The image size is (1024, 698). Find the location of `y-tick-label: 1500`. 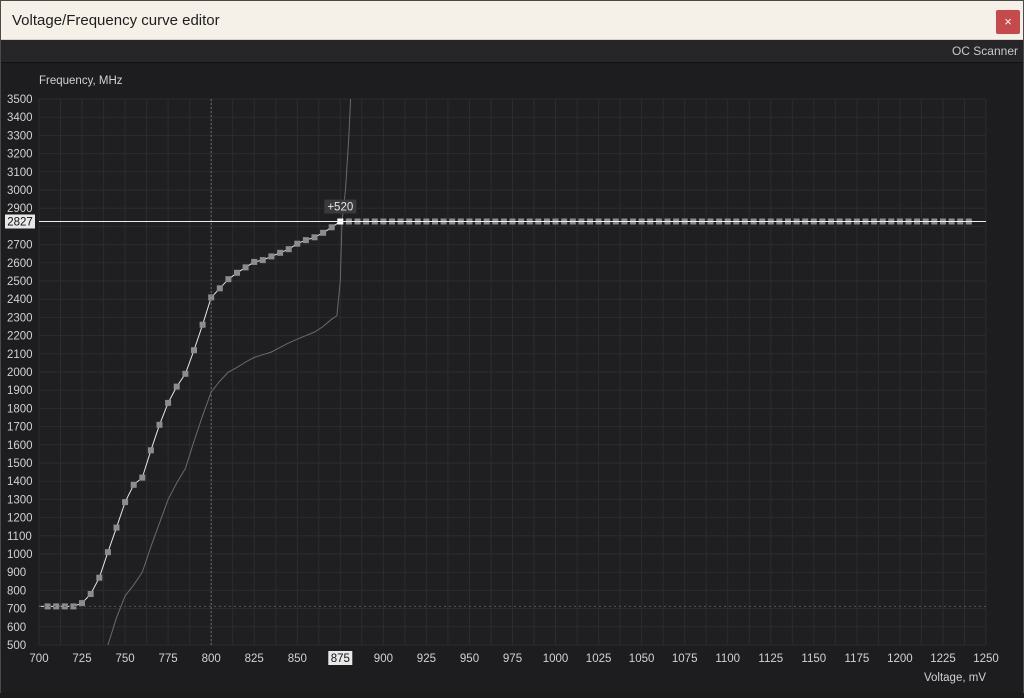

y-tick-label: 1500 is located at coordinates (20, 464).